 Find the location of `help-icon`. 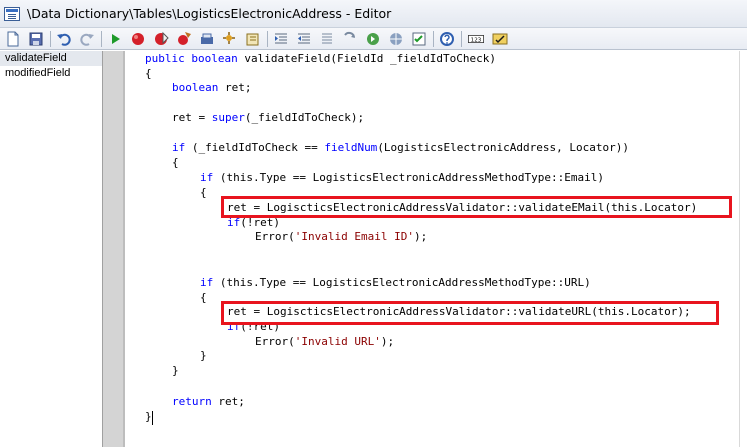

help-icon is located at coordinates (447, 39).